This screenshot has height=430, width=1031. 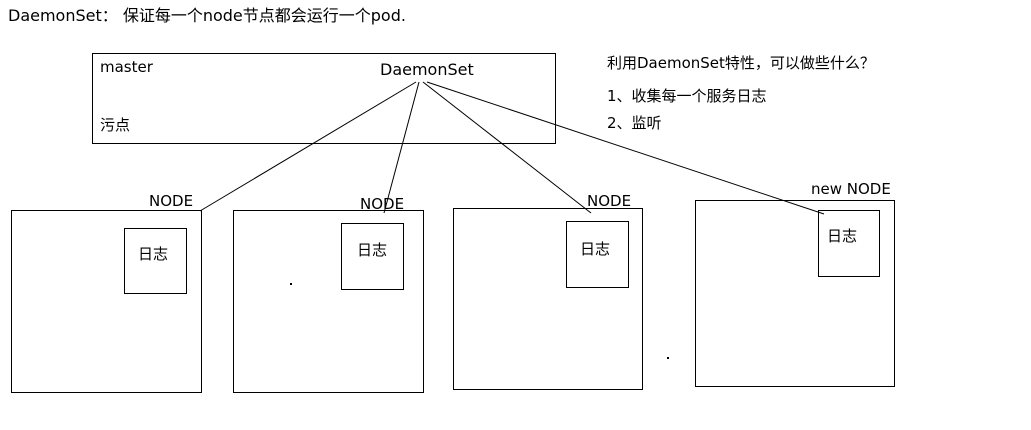 I want to click on daemonset-label: DaemonSet, so click(x=427, y=69).